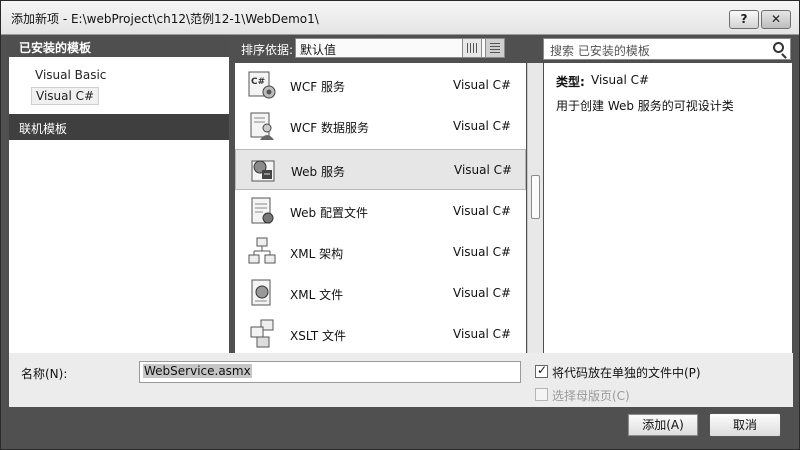  Describe the element at coordinates (541, 370) in the screenshot. I see `separate-code-checkbox` at that location.